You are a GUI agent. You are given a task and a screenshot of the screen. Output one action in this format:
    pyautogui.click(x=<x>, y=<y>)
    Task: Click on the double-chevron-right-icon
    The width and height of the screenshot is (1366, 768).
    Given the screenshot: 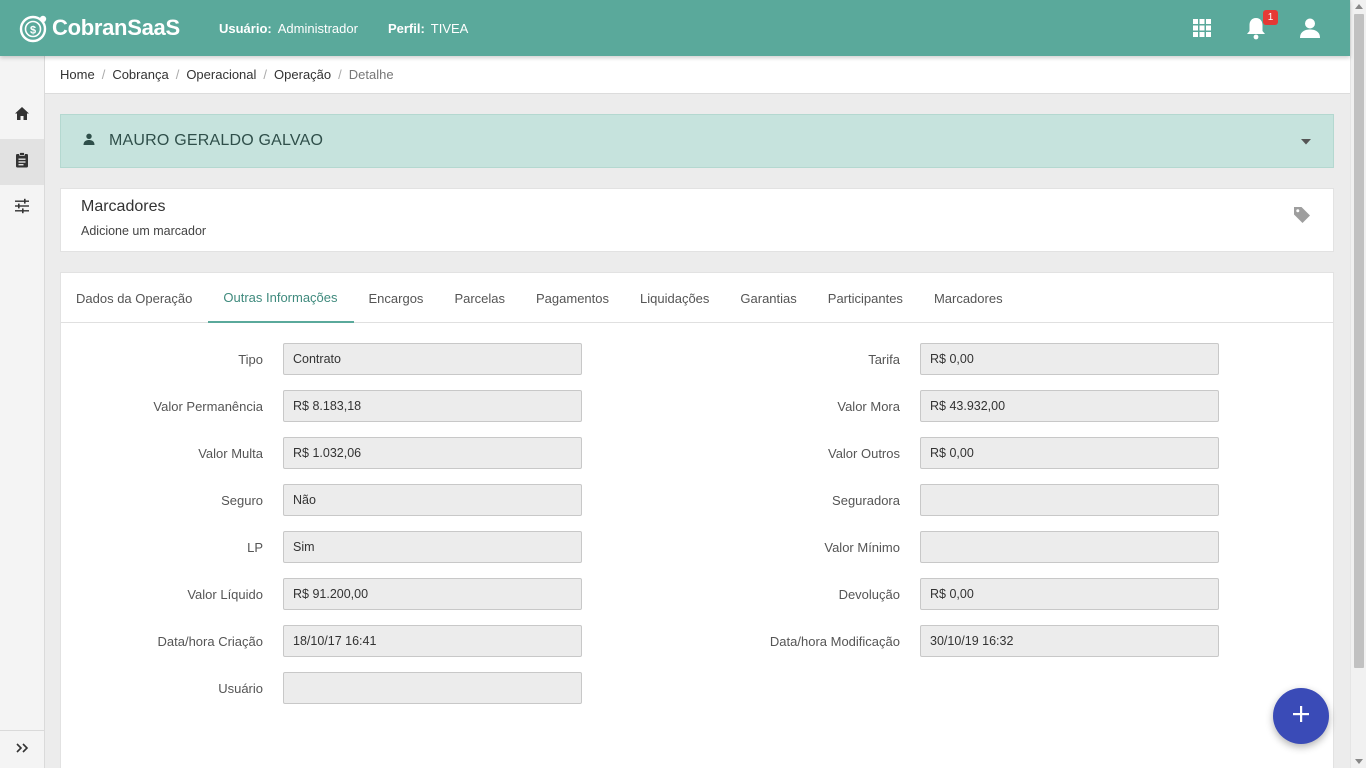 What is the action you would take?
    pyautogui.click(x=22, y=750)
    